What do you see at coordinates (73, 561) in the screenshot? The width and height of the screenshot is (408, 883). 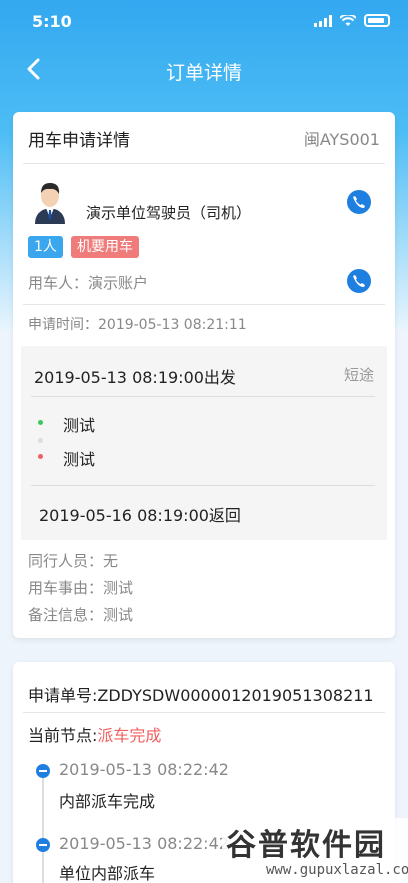 I see `companions: 同行人员：无` at bounding box center [73, 561].